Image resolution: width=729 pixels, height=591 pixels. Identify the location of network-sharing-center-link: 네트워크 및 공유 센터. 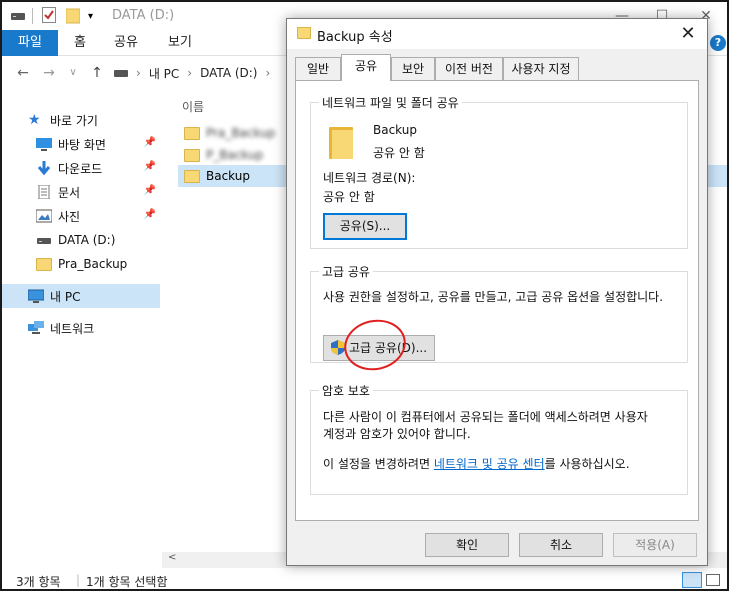
(489, 464).